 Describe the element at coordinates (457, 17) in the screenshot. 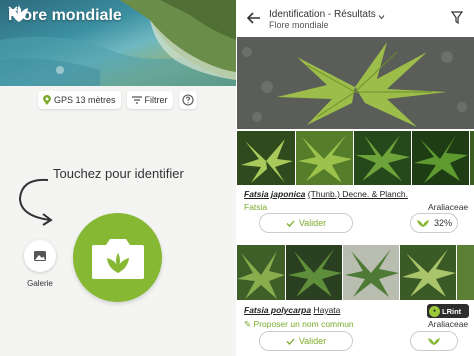

I see `filter-funnel-icon` at that location.